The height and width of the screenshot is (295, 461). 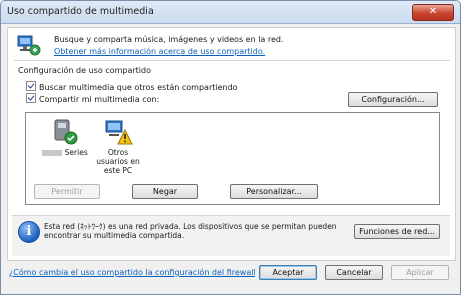 What do you see at coordinates (80, 11) in the screenshot?
I see `window-title: Uso compartido de multimedia` at bounding box center [80, 11].